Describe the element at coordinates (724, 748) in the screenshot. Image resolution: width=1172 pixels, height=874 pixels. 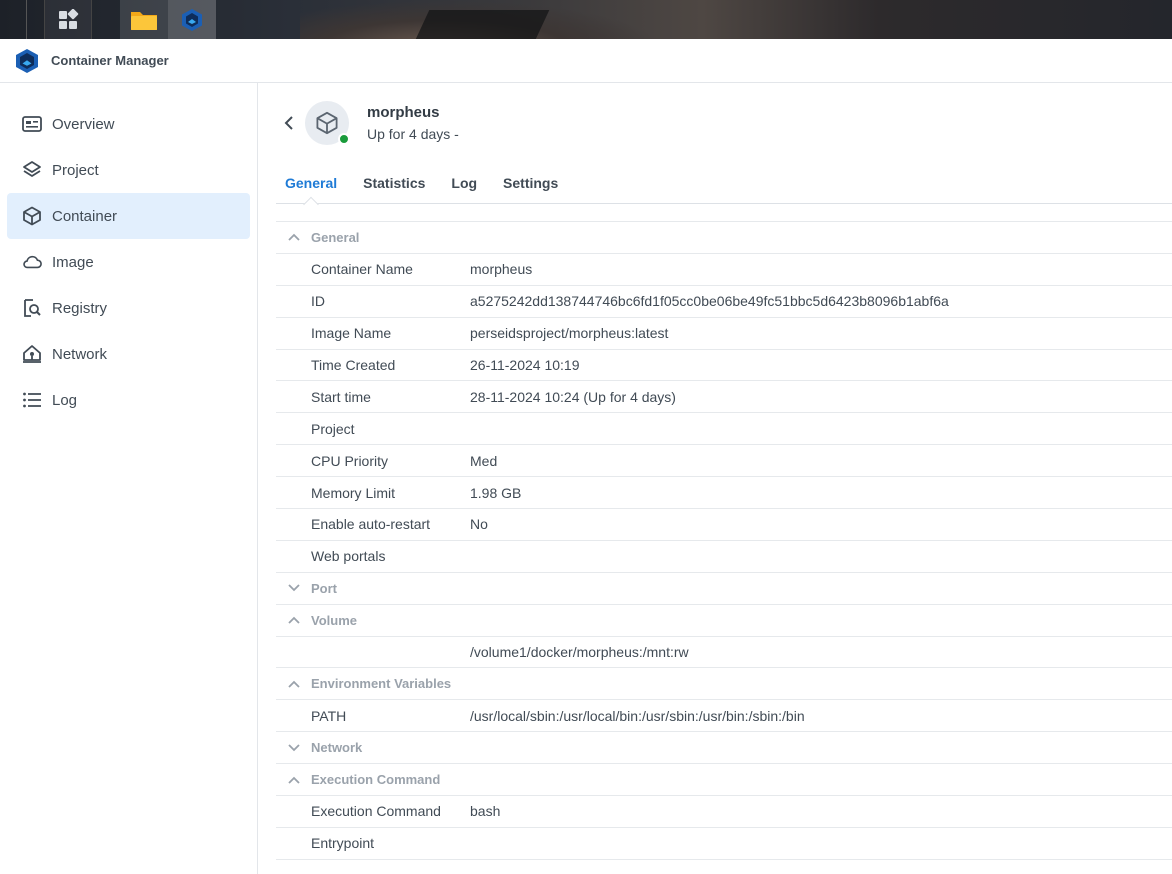
I see `section-header-network: Network` at that location.